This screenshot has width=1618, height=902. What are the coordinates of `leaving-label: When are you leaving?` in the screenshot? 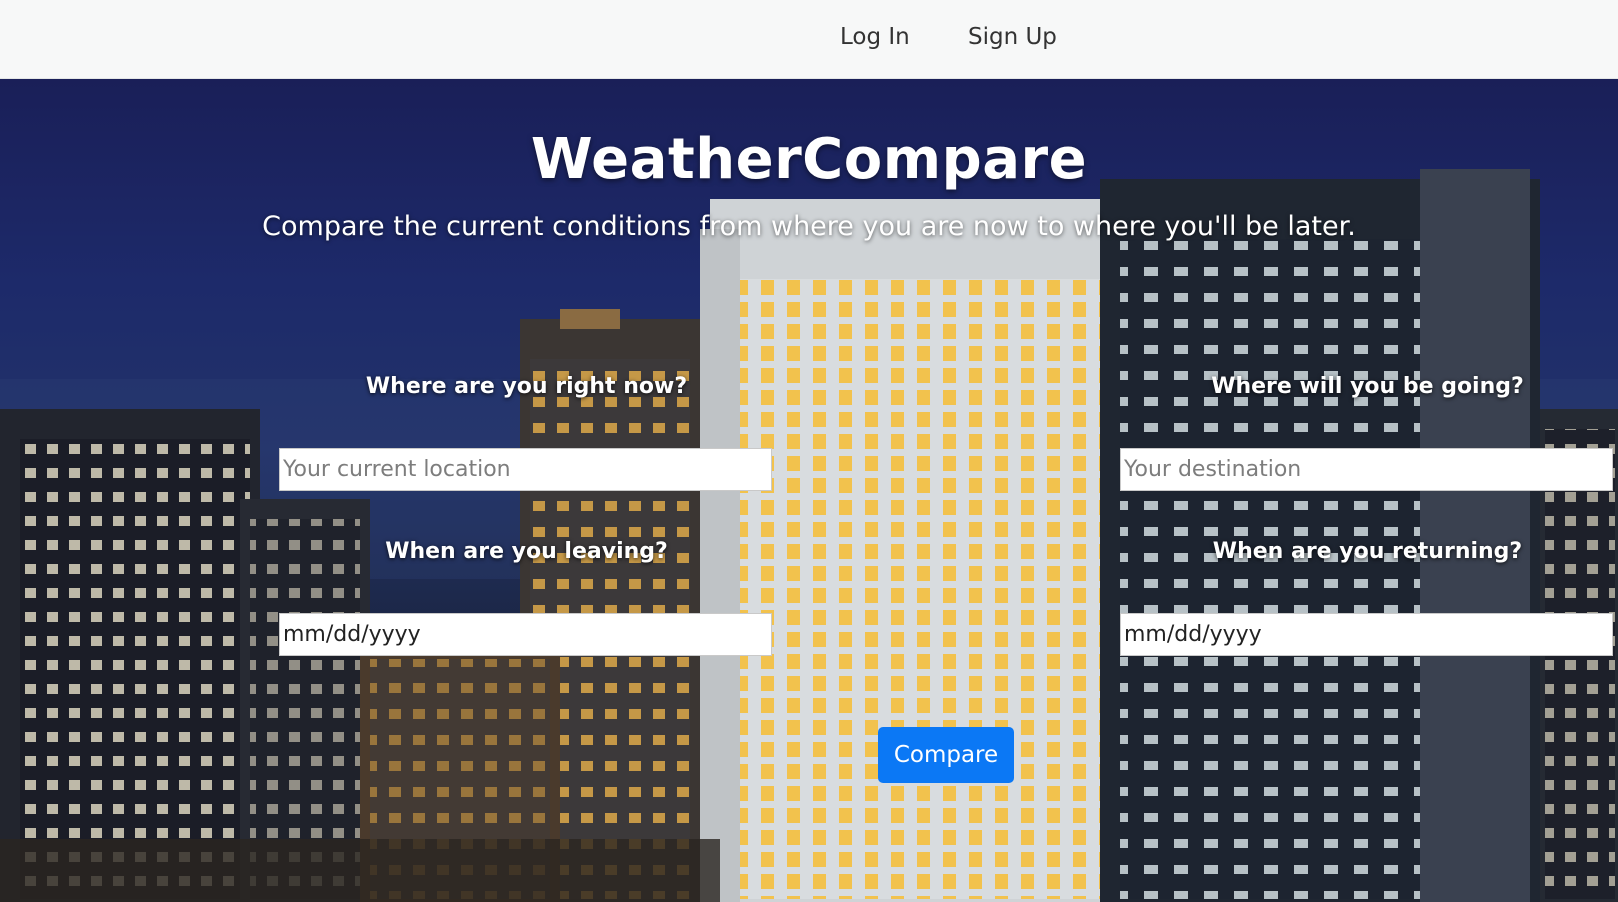 It's located at (526, 551).